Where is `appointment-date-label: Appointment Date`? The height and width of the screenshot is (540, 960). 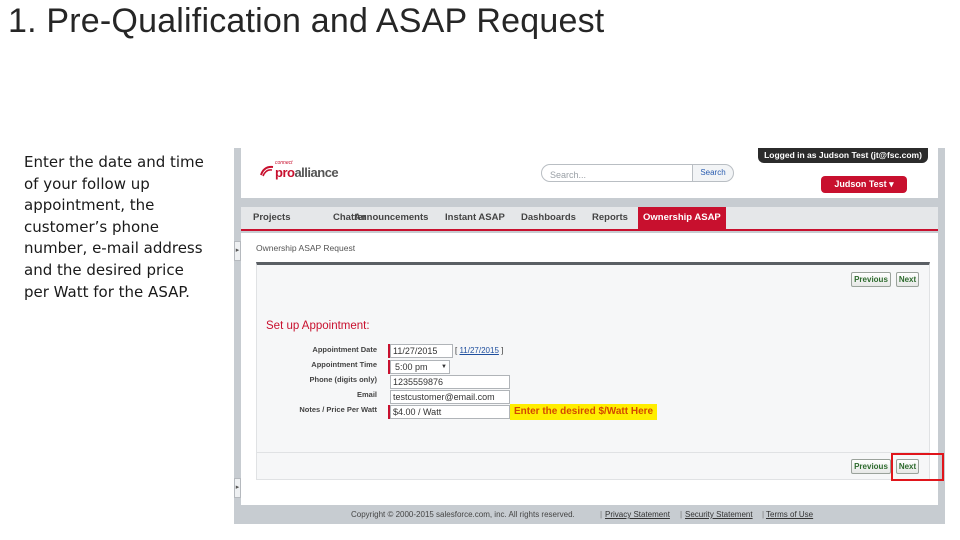 appointment-date-label: Appointment Date is located at coordinates (344, 349).